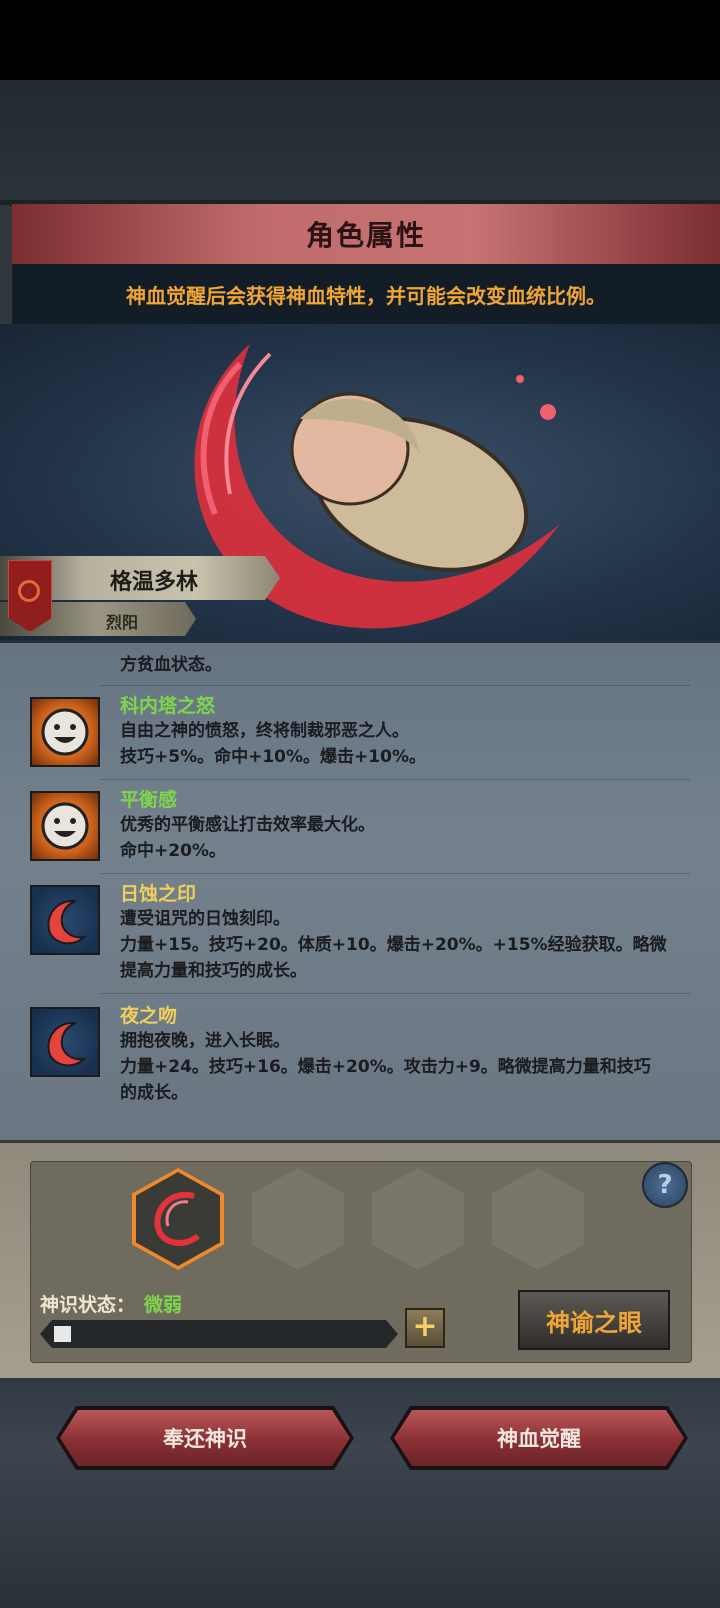  What do you see at coordinates (158, 894) in the screenshot?
I see `trait-name: 日蚀之印` at bounding box center [158, 894].